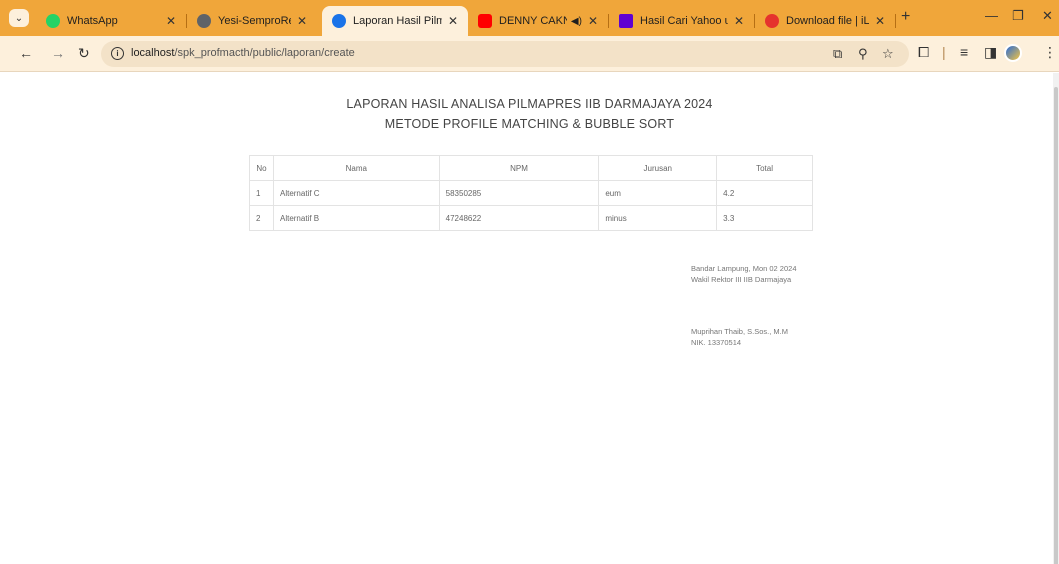  I want to click on zoom-icon: ⚲, so click(863, 54).